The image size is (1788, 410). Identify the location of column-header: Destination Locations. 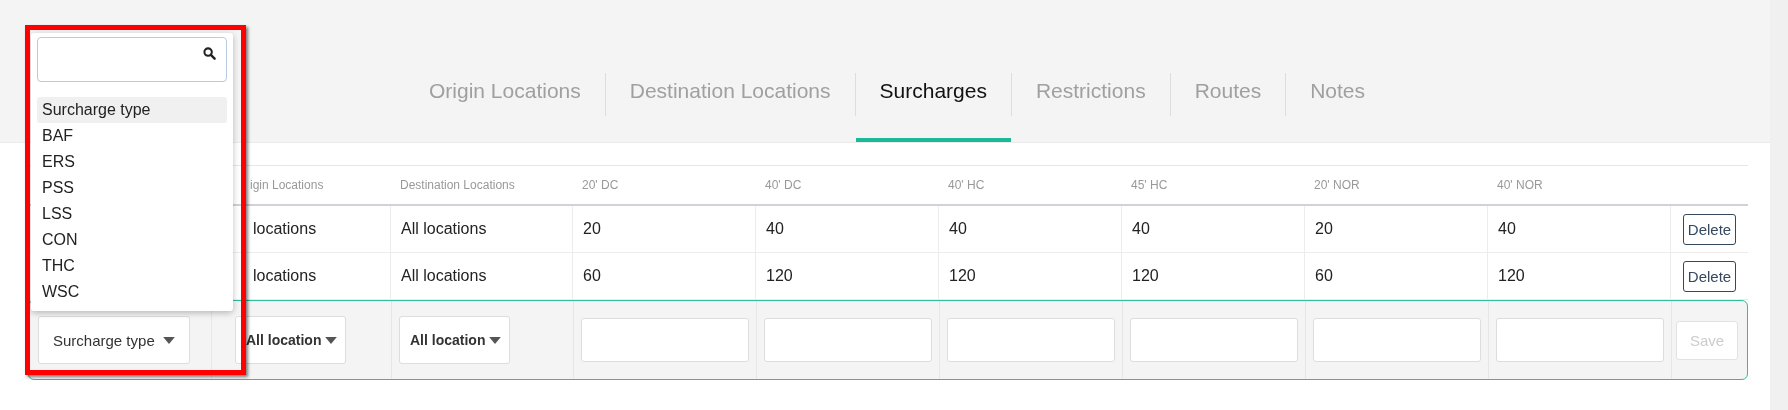
(457, 185).